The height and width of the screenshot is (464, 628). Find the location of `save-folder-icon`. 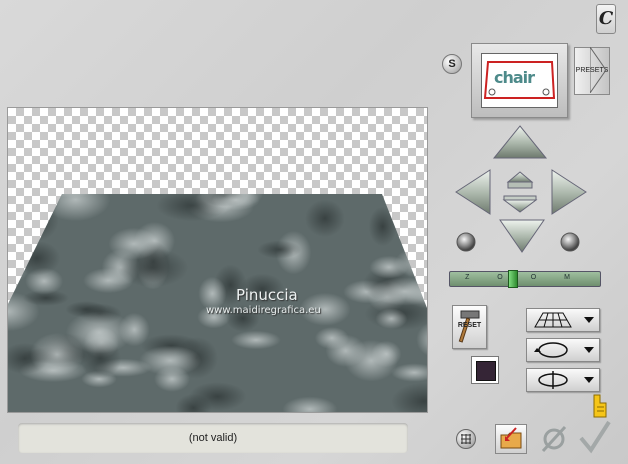

save-folder-icon is located at coordinates (511, 438).